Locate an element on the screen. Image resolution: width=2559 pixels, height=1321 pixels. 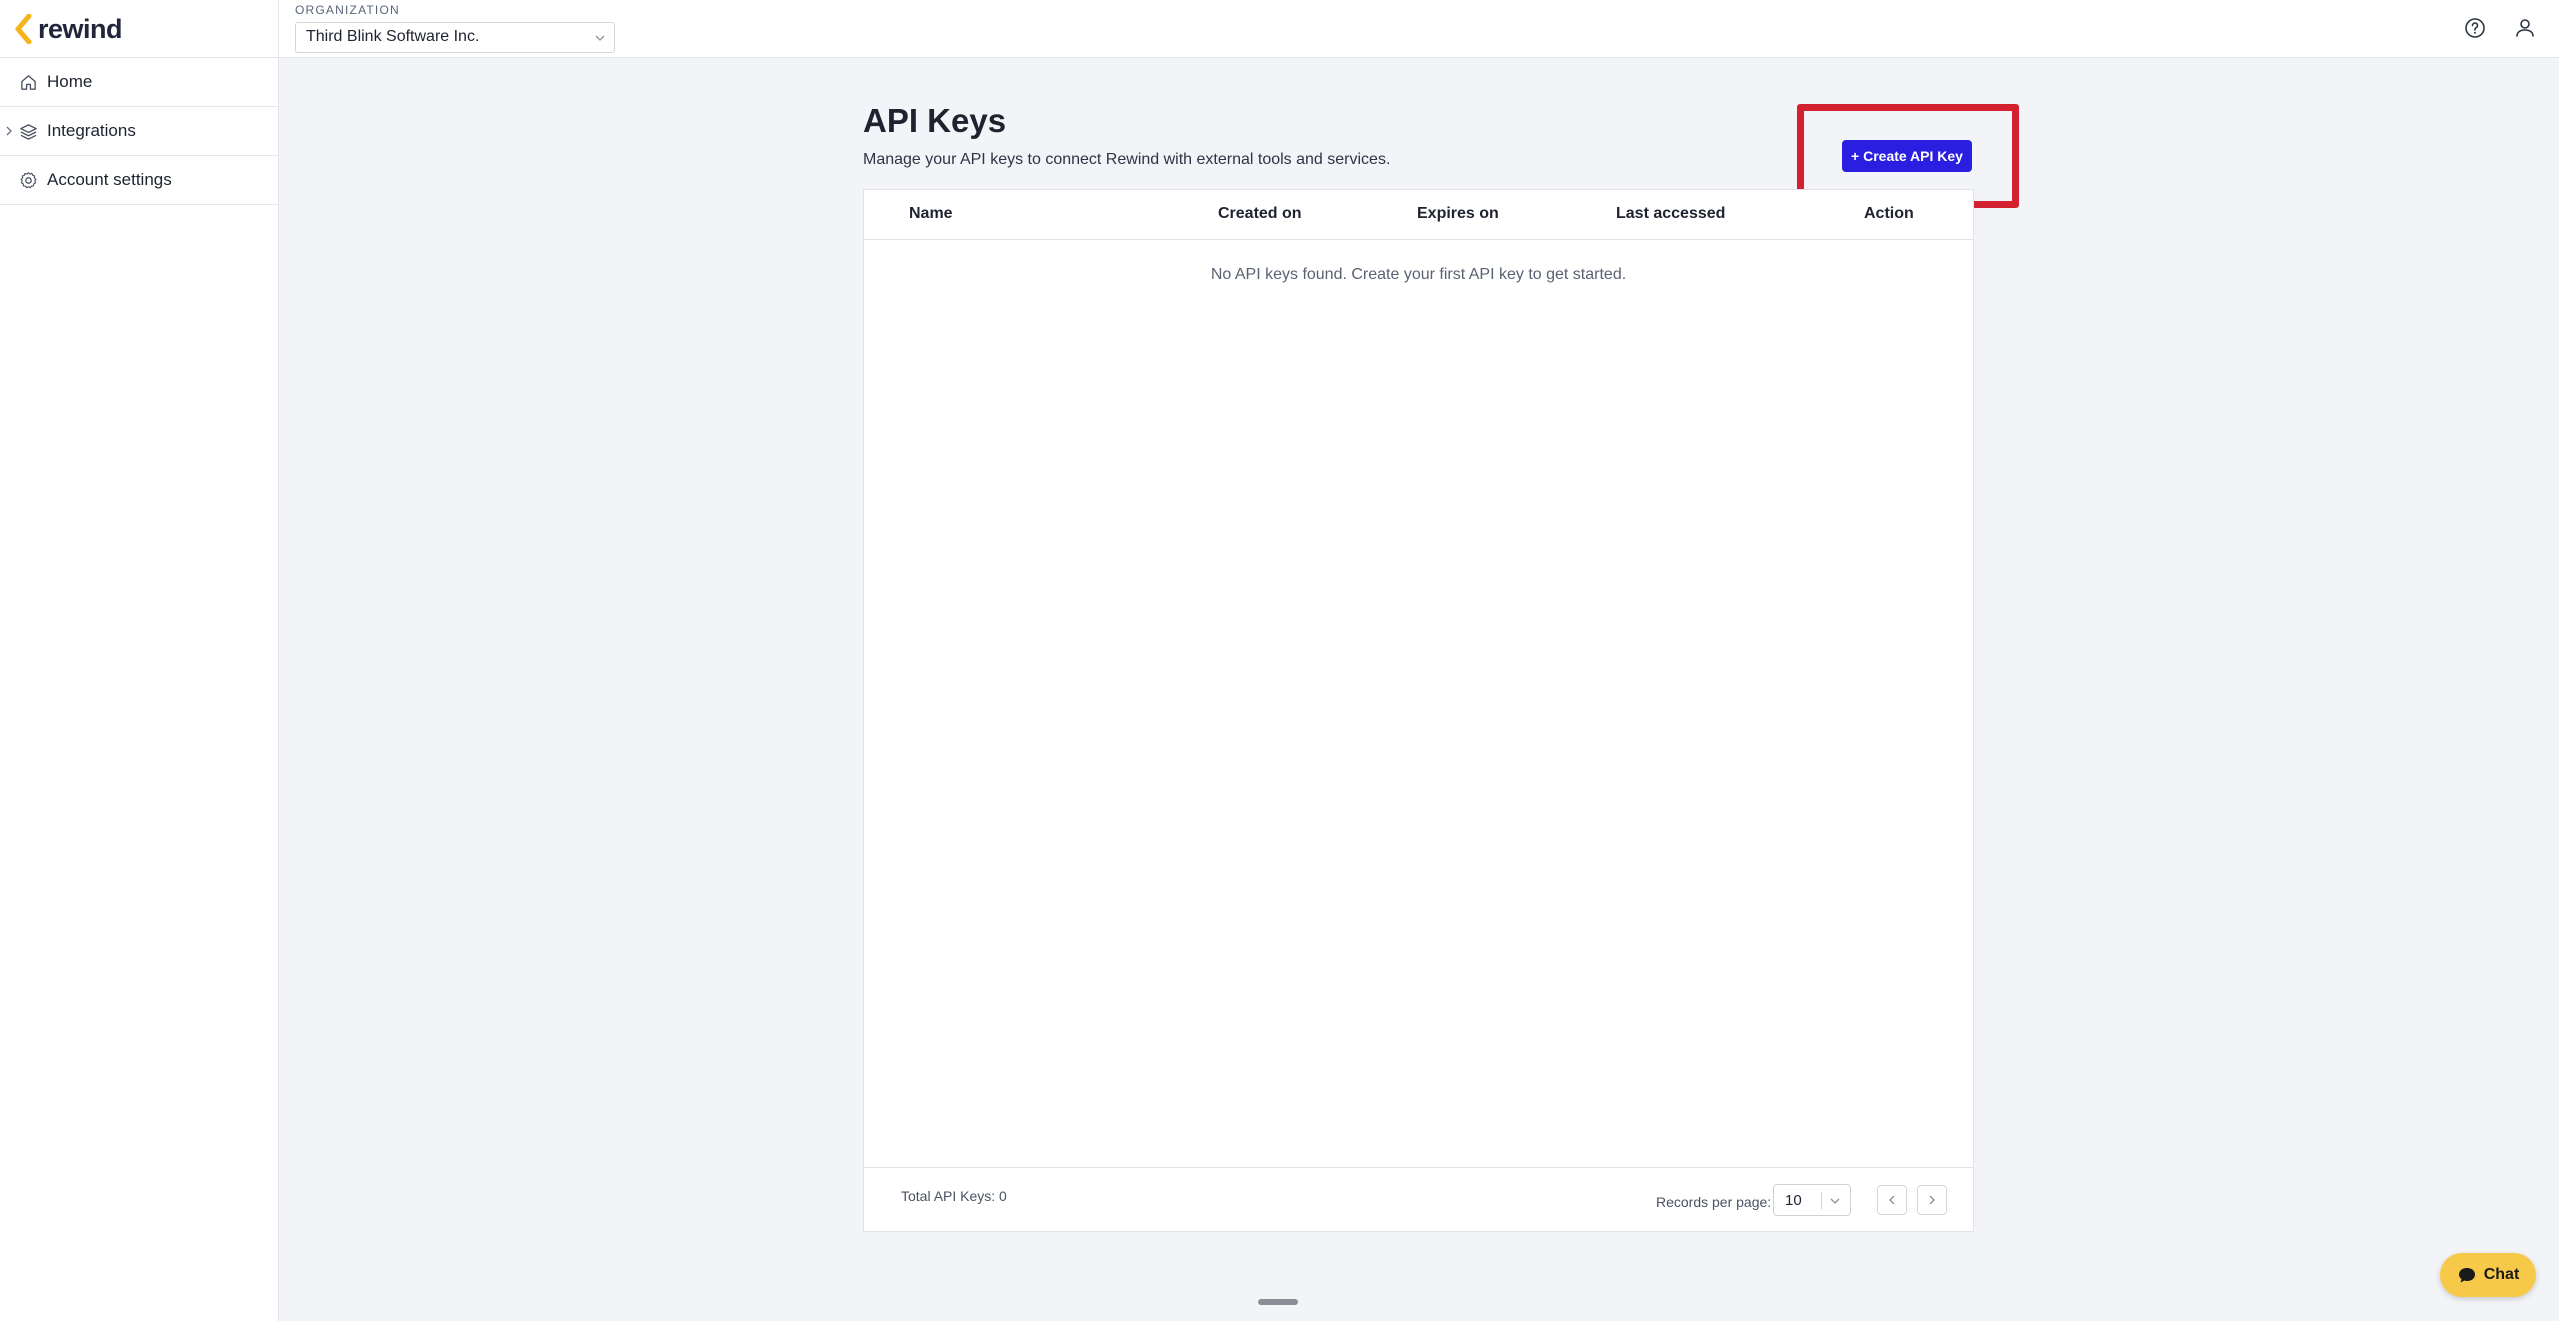
create-api-key-button: + Create API Key is located at coordinates (1907, 156).